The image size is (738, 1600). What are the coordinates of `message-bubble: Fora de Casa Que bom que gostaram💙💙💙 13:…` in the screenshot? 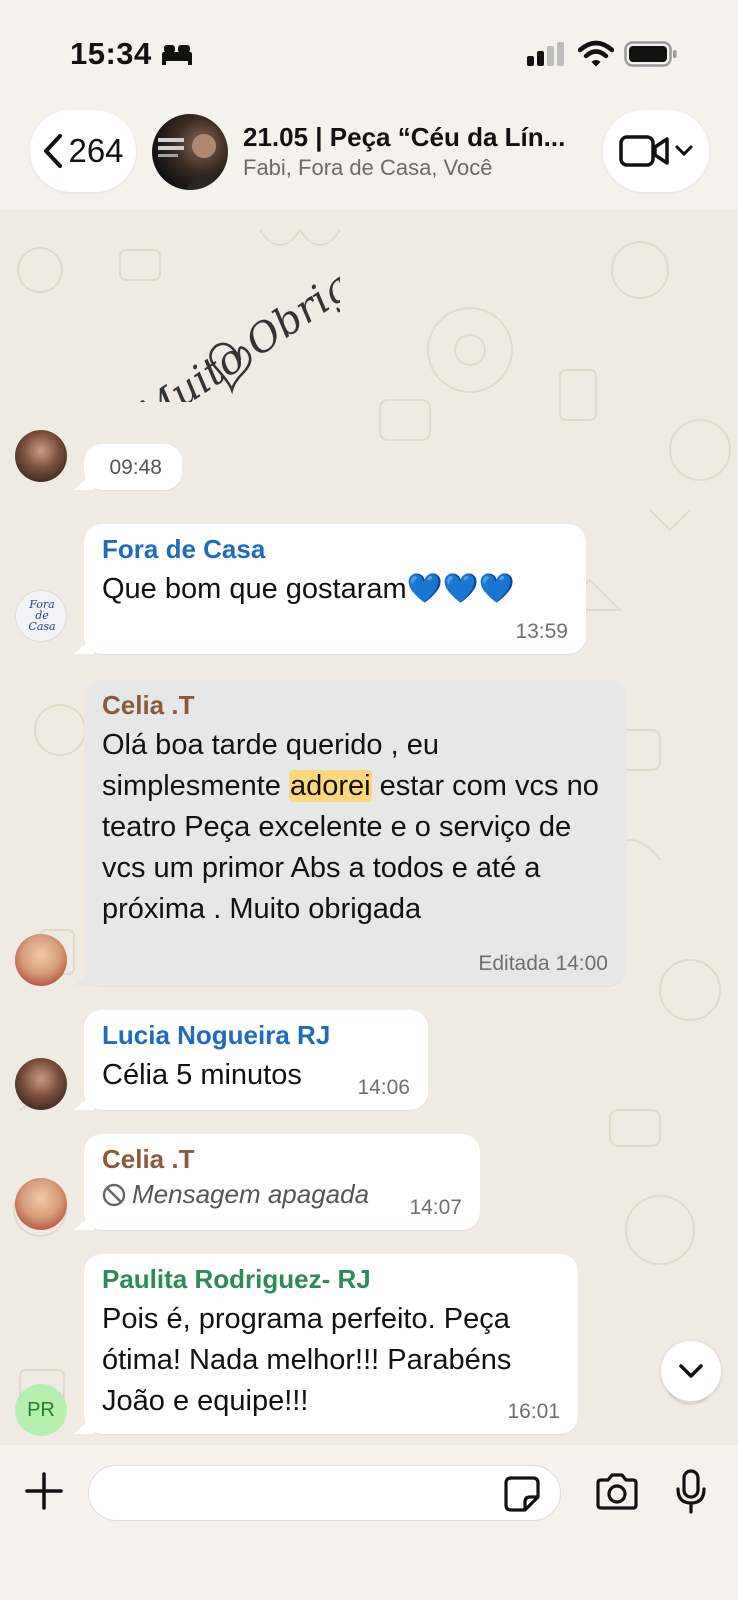 It's located at (335, 589).